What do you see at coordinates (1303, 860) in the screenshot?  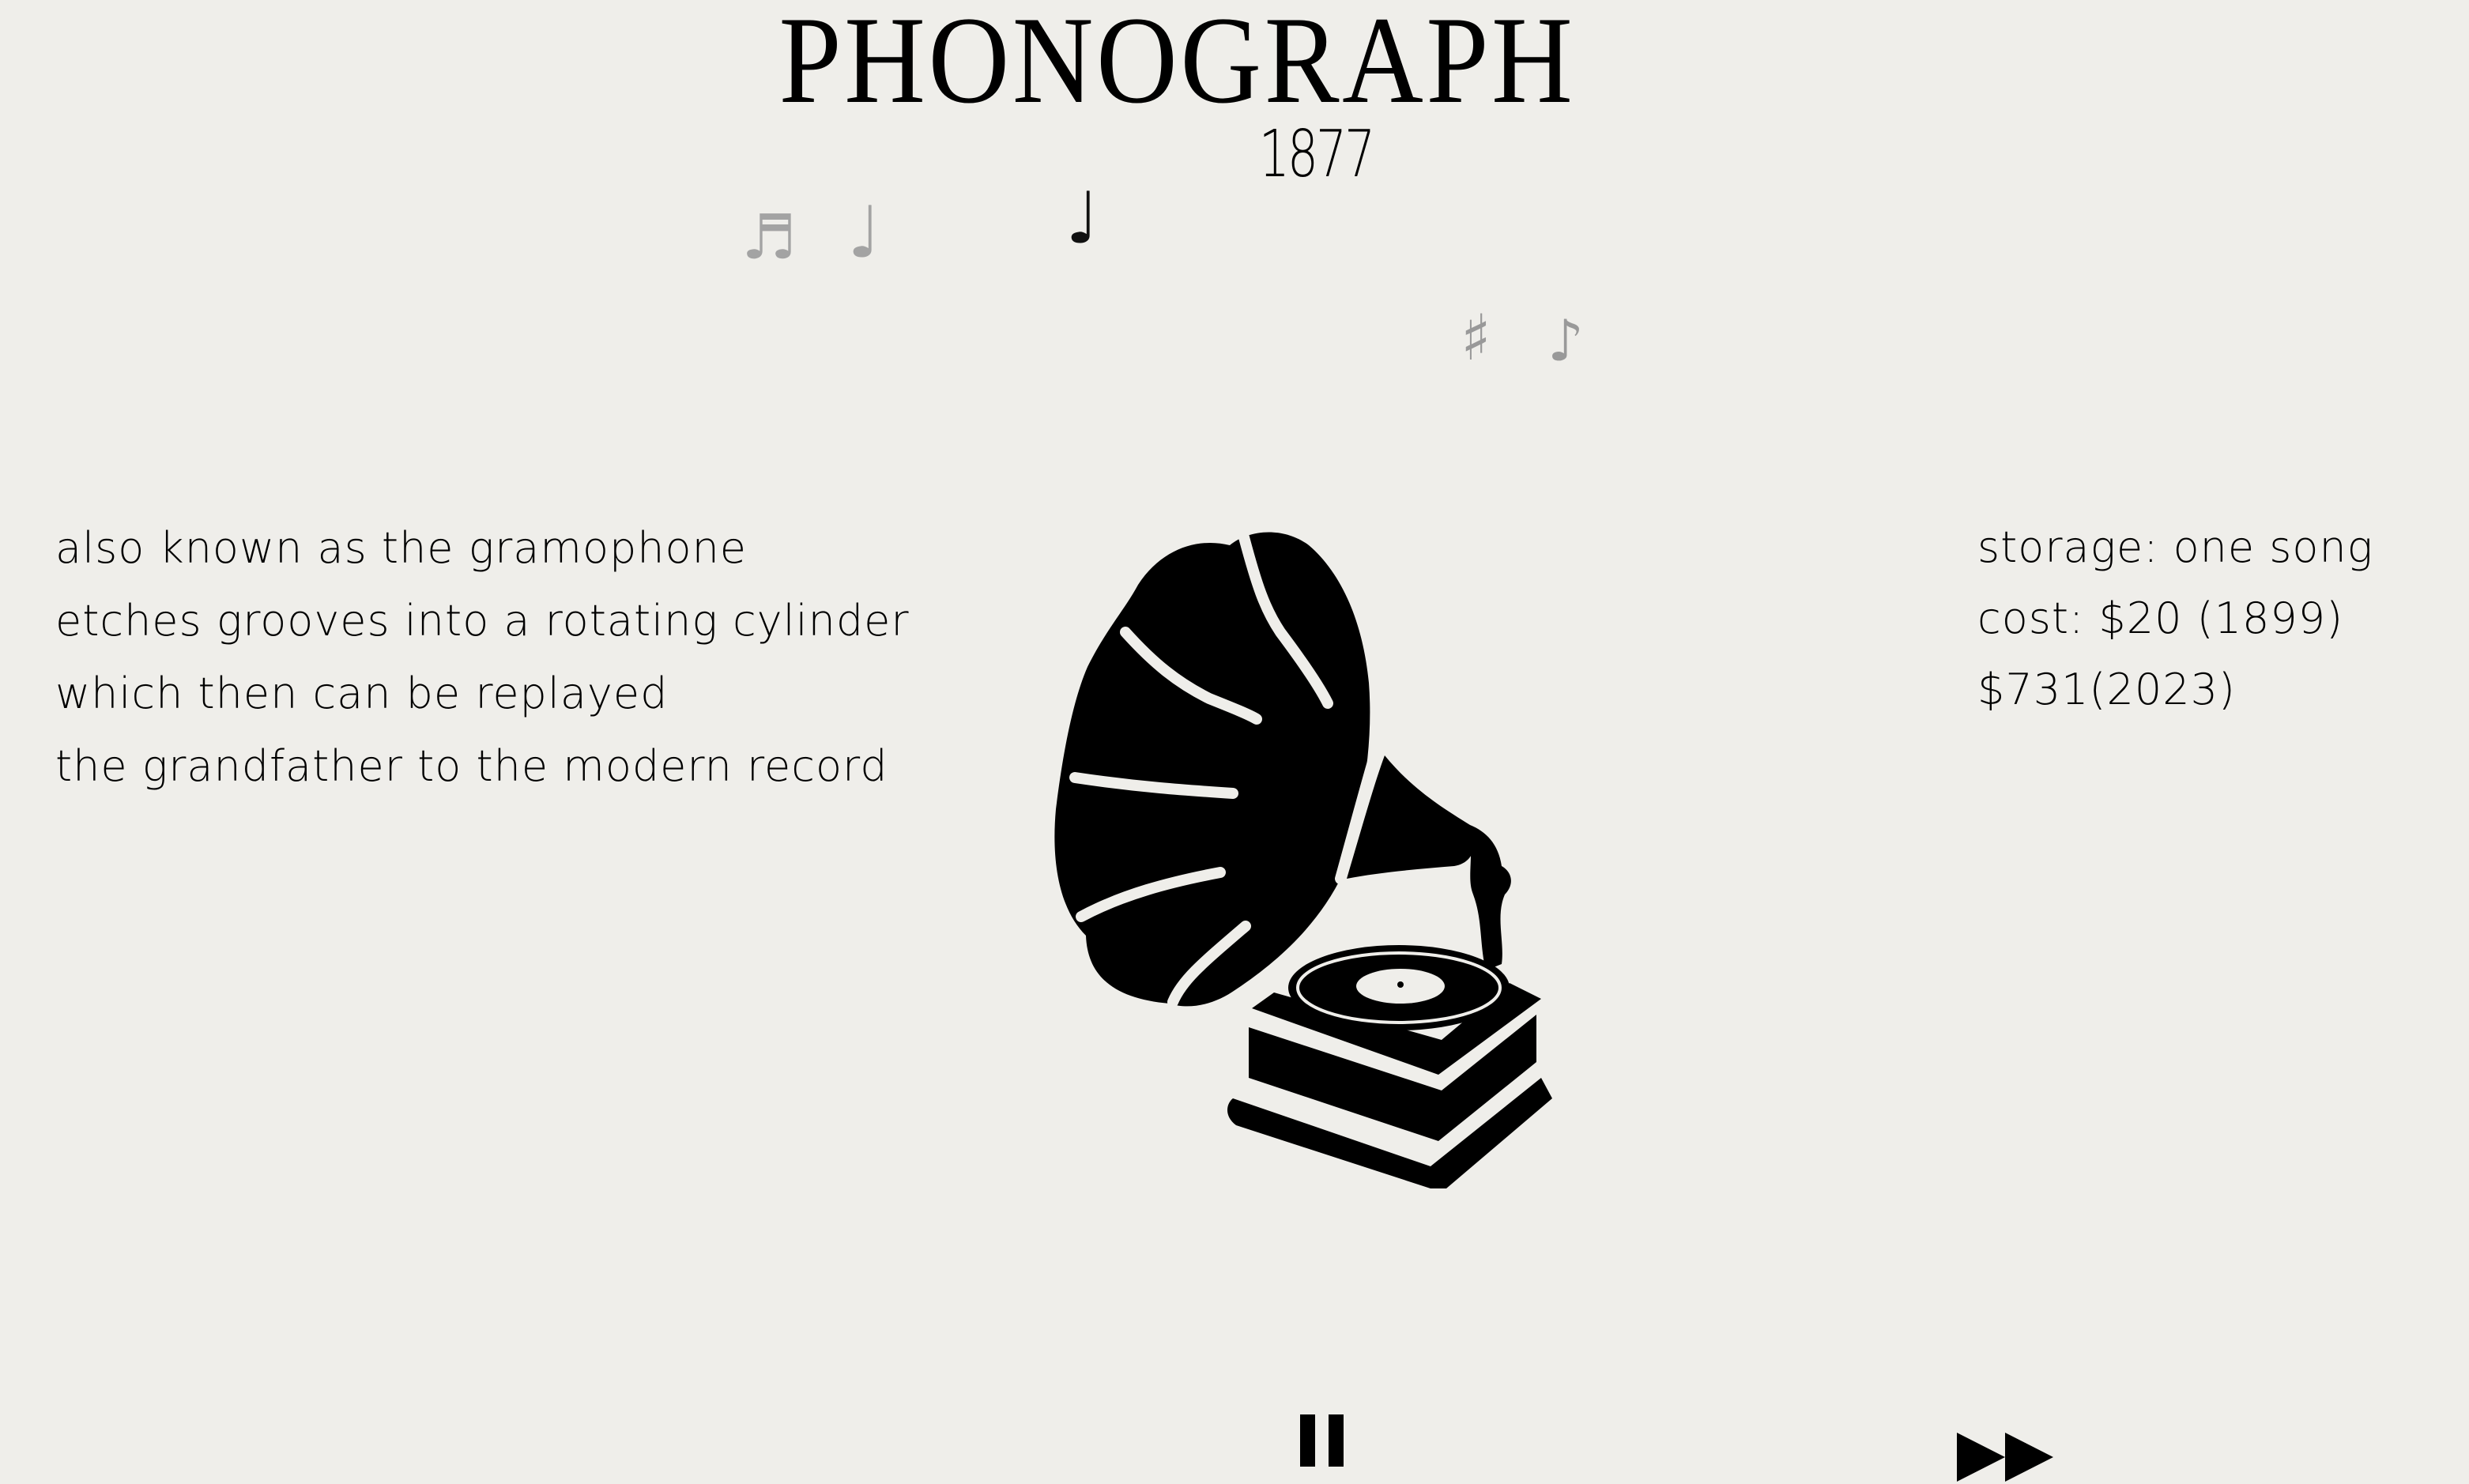 I see `gramophone-illustration` at bounding box center [1303, 860].